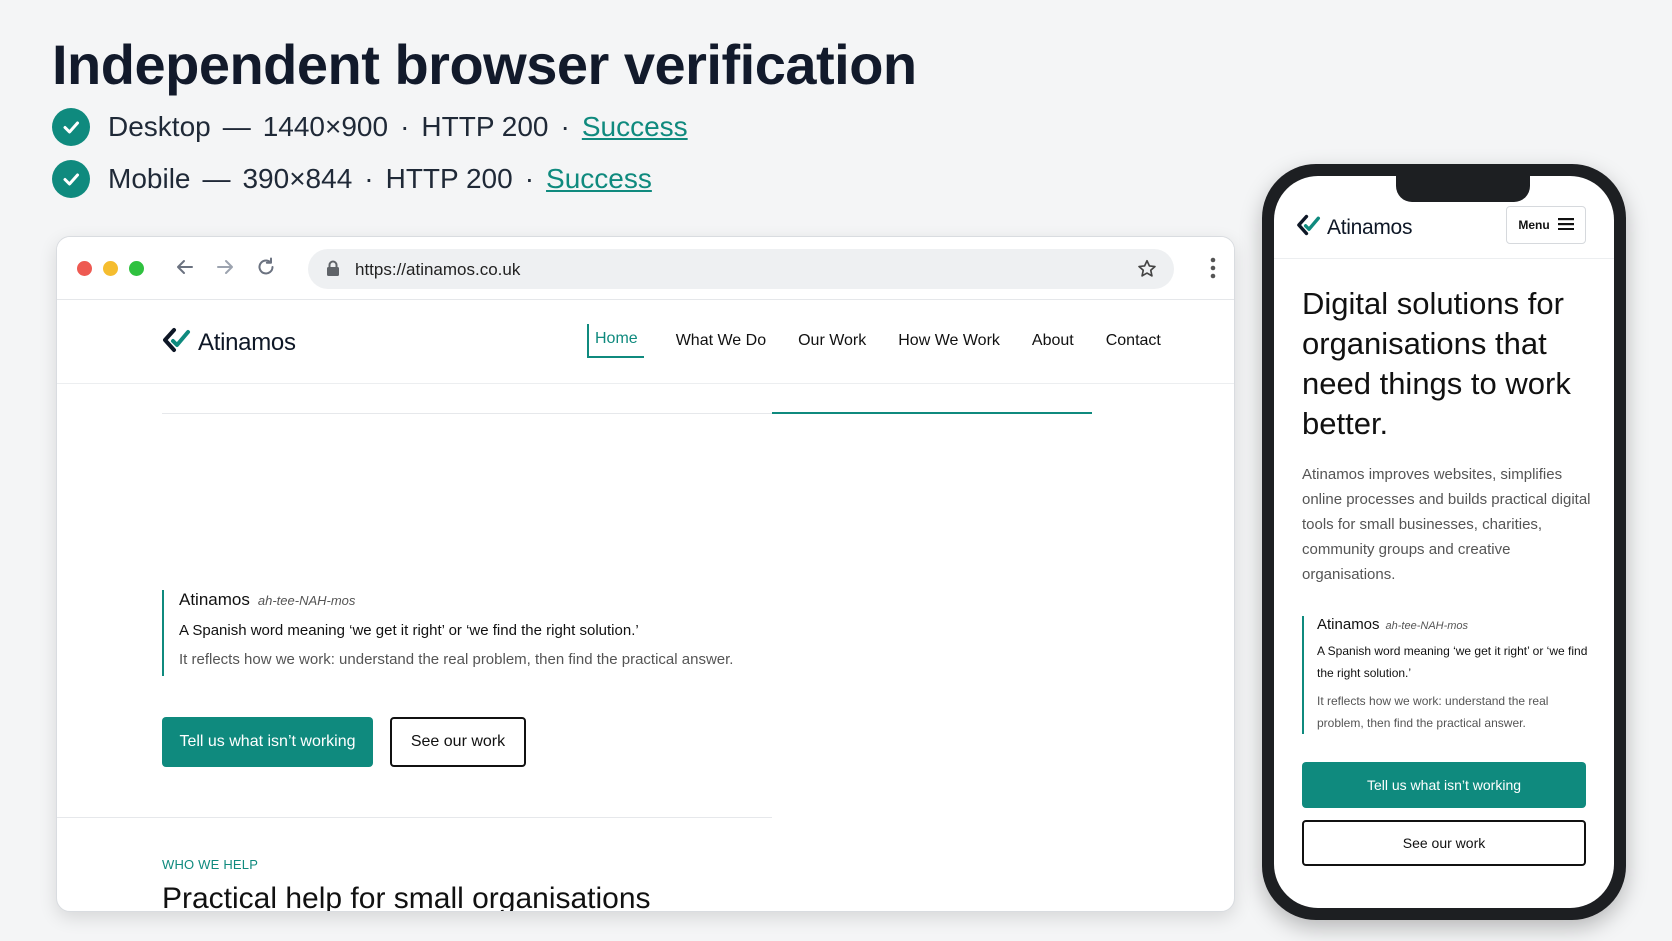 This screenshot has height=941, width=1672. I want to click on section-divider, so click(414, 817).